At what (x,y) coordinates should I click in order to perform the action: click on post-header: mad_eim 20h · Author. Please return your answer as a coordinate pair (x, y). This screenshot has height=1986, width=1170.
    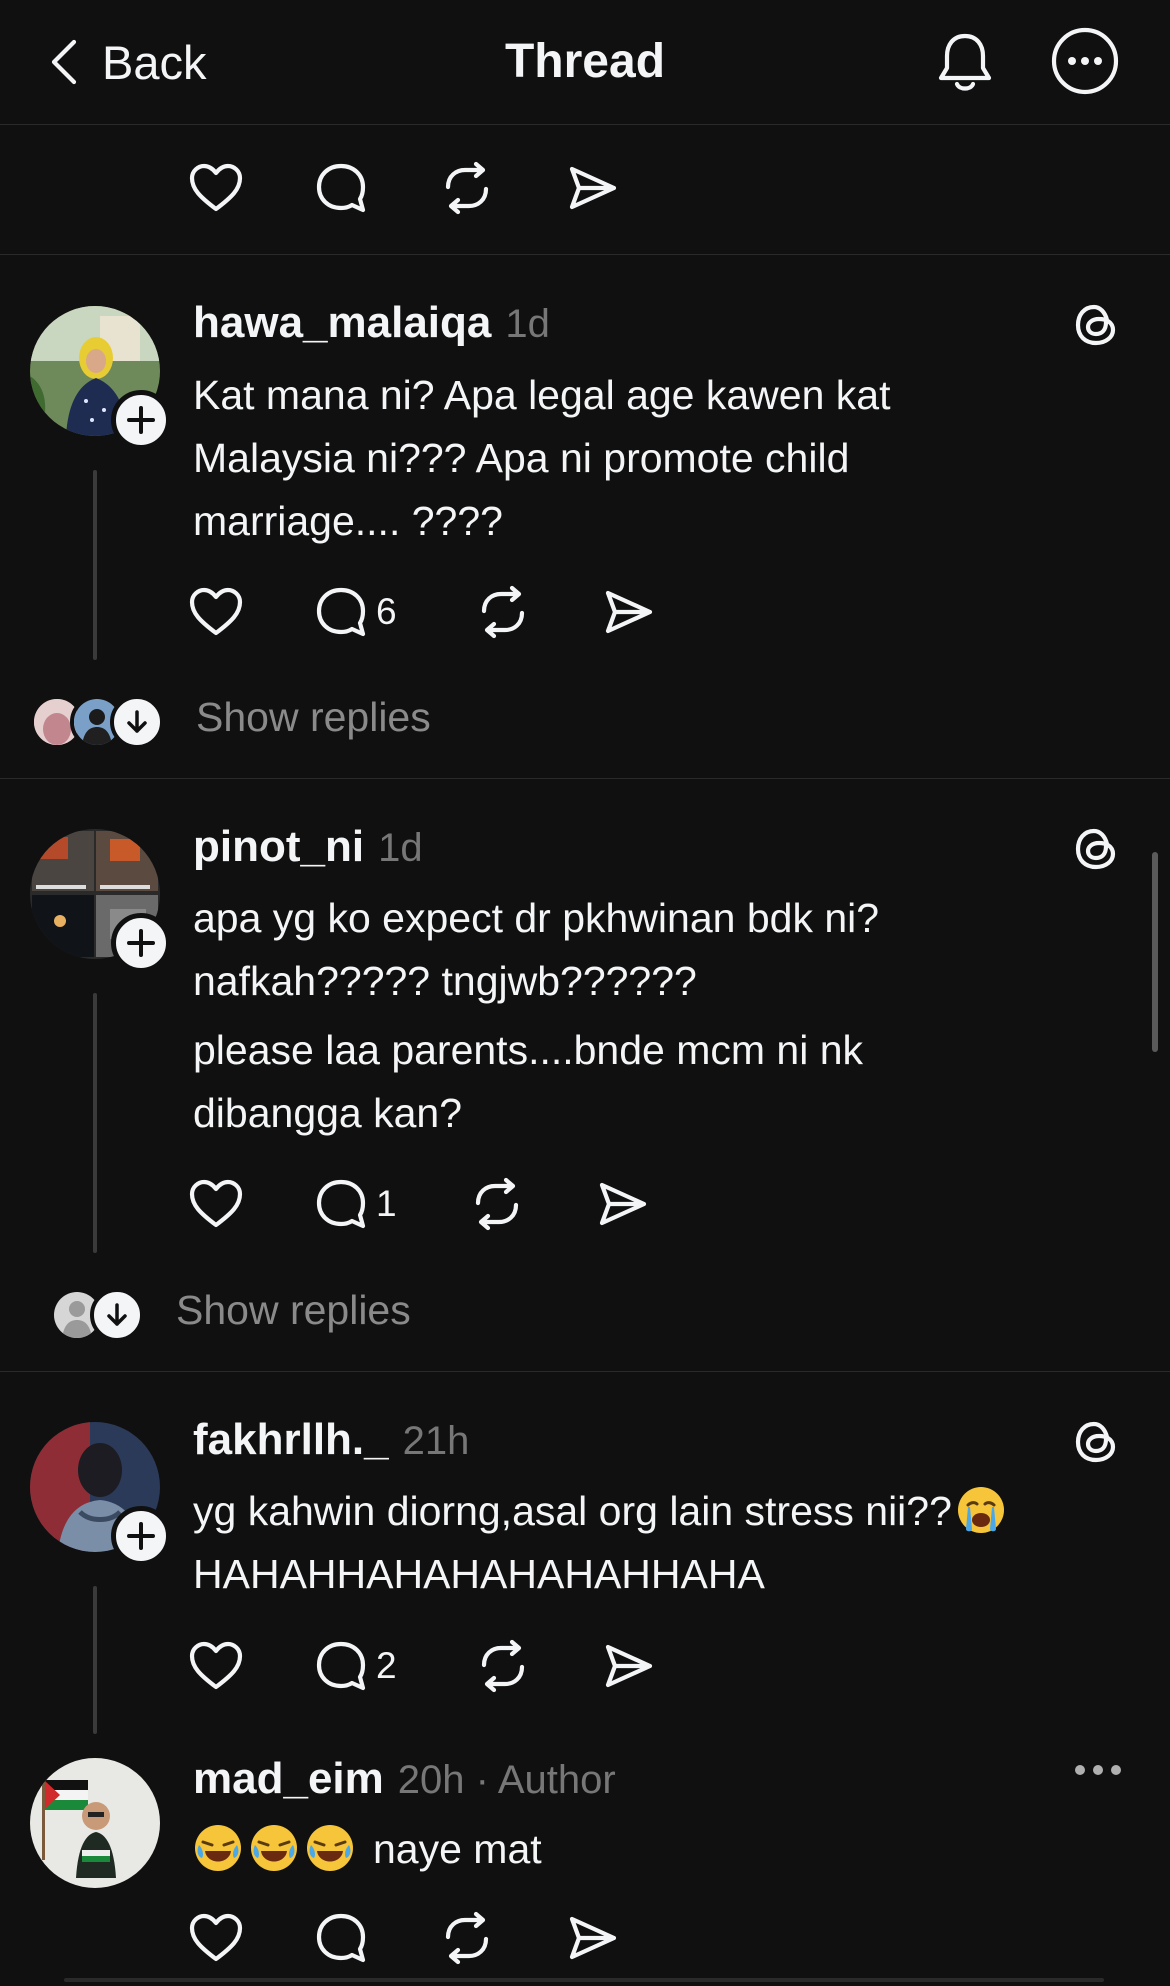
    Looking at the image, I should click on (404, 1779).